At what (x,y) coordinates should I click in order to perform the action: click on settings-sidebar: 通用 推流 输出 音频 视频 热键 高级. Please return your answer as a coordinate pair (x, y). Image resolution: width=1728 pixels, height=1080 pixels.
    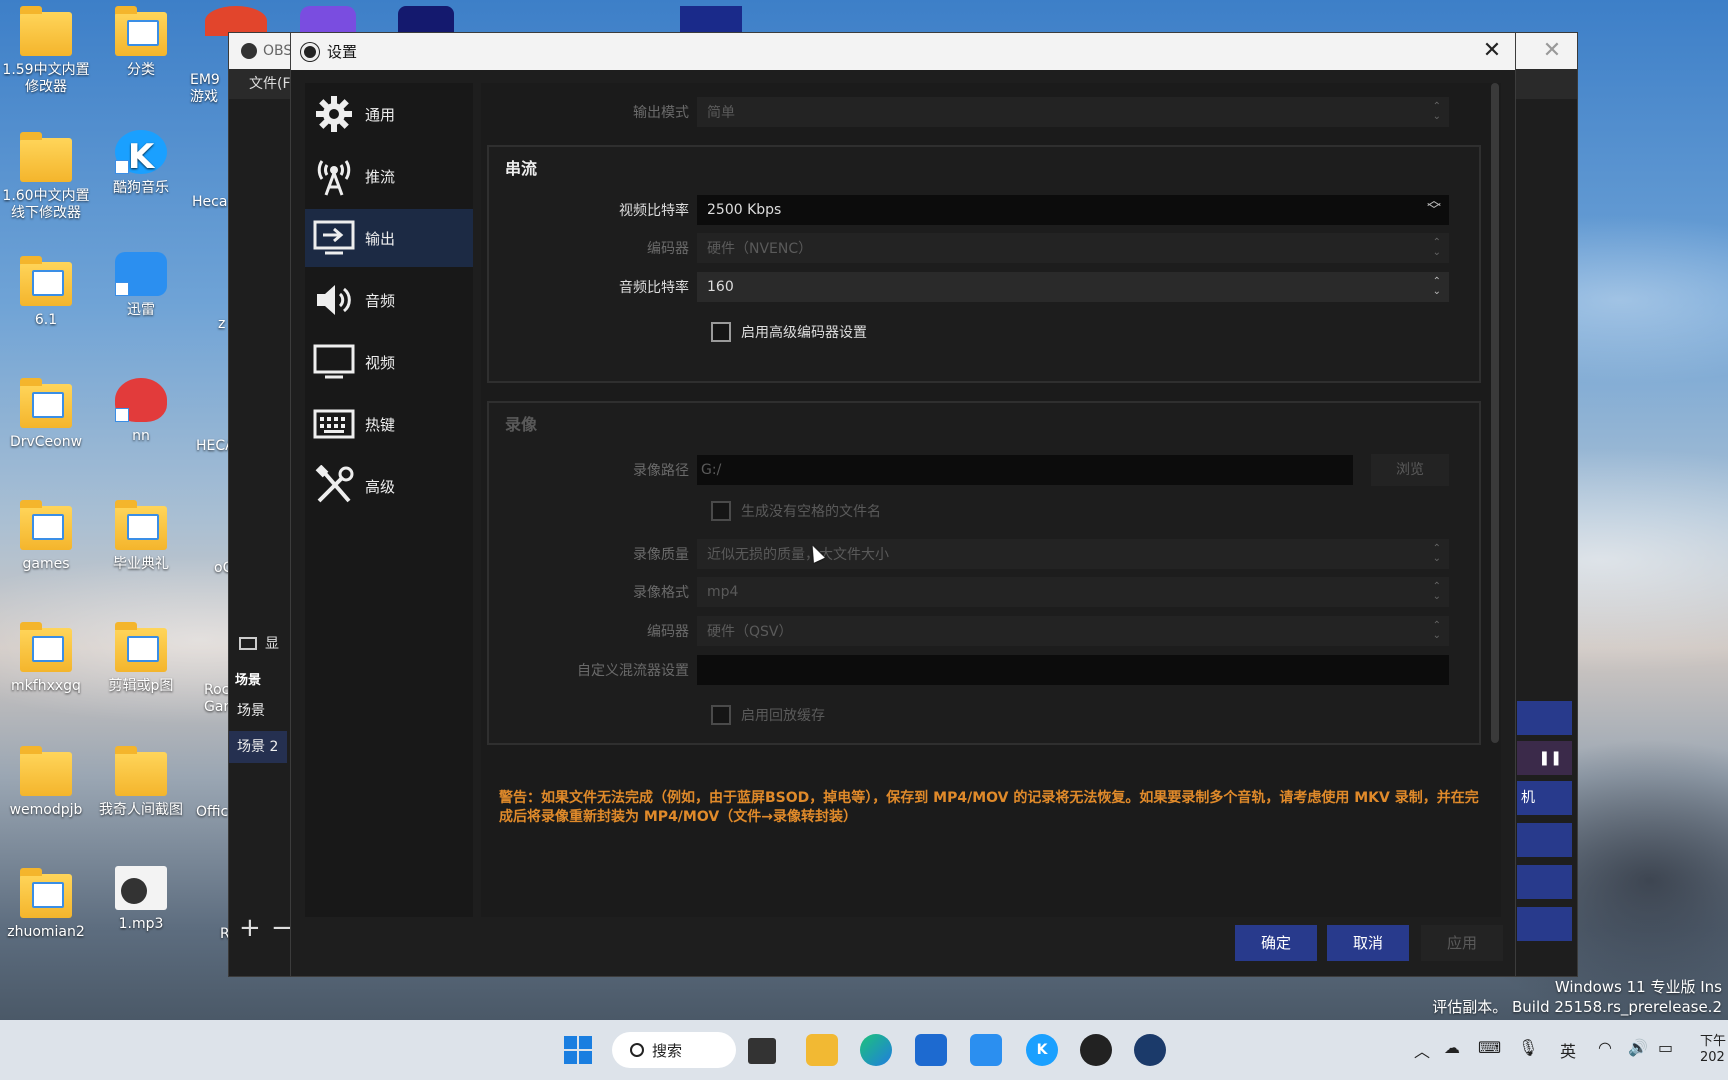
    Looking at the image, I should click on (389, 500).